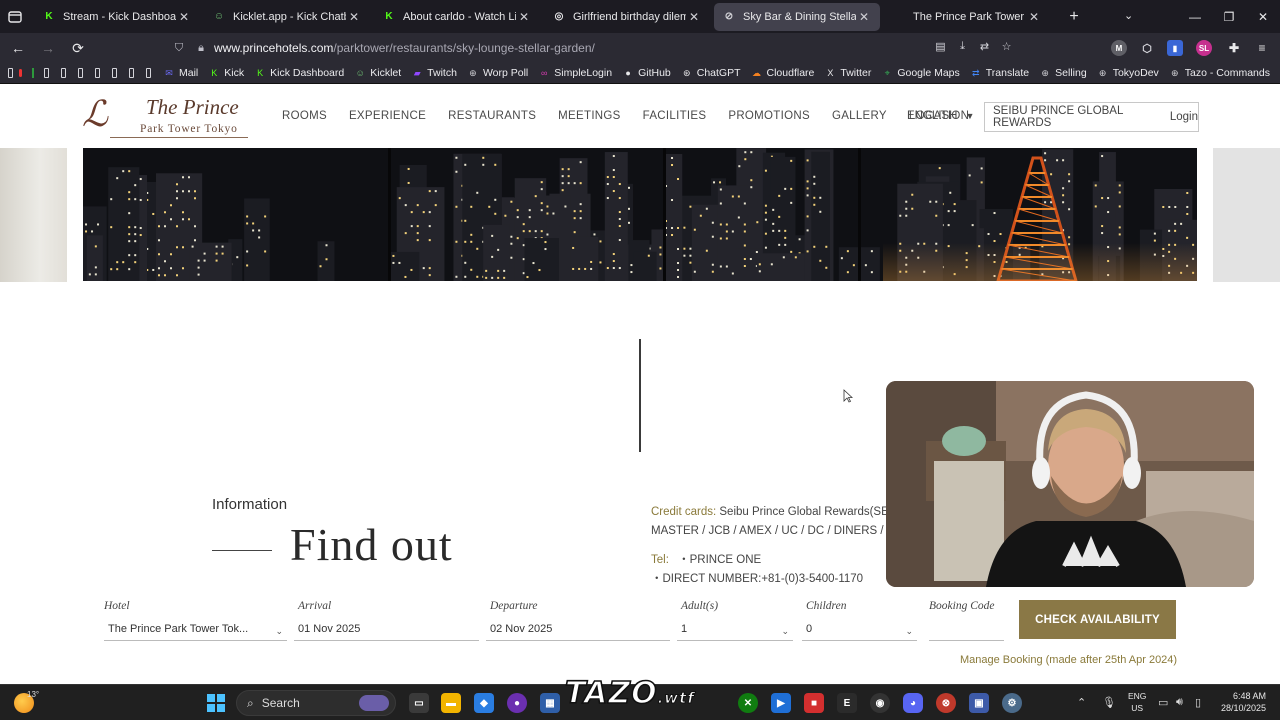  Describe the element at coordinates (646, 73) in the screenshot. I see `bookmark-item: ● GitHub` at that location.